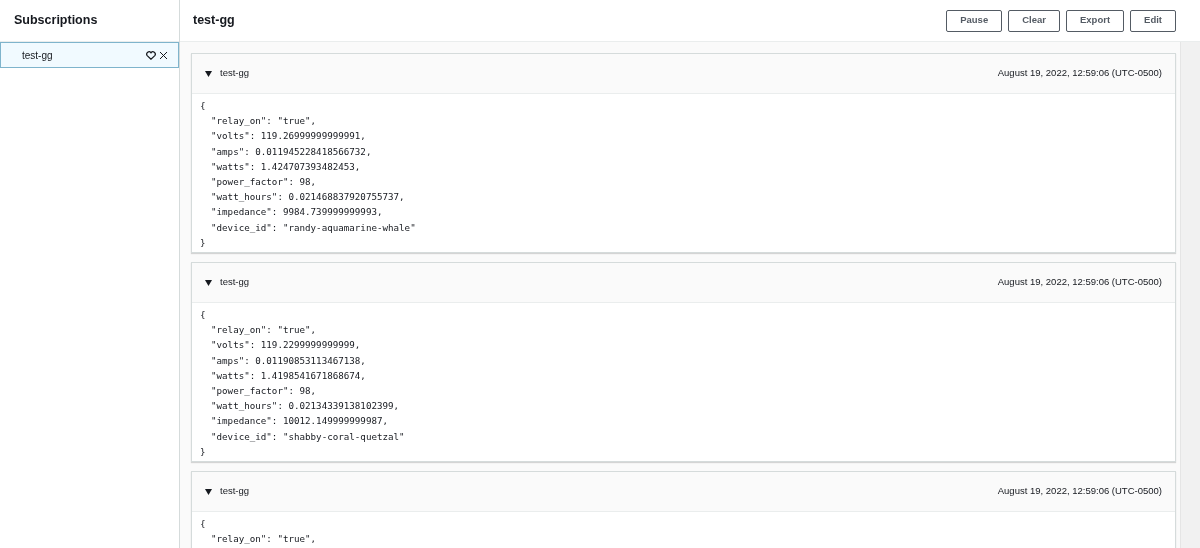  Describe the element at coordinates (288, 360) in the screenshot. I see `json-line: "amps": 0.01190853113467138,` at that location.